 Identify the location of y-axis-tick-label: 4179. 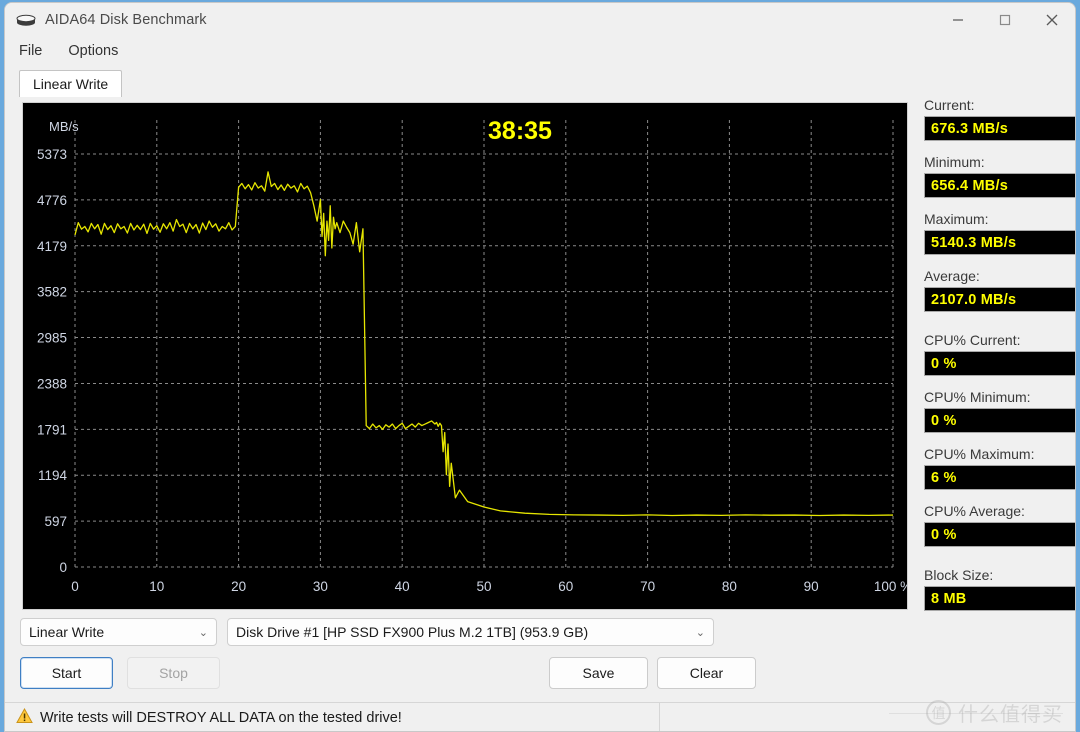
(52, 246).